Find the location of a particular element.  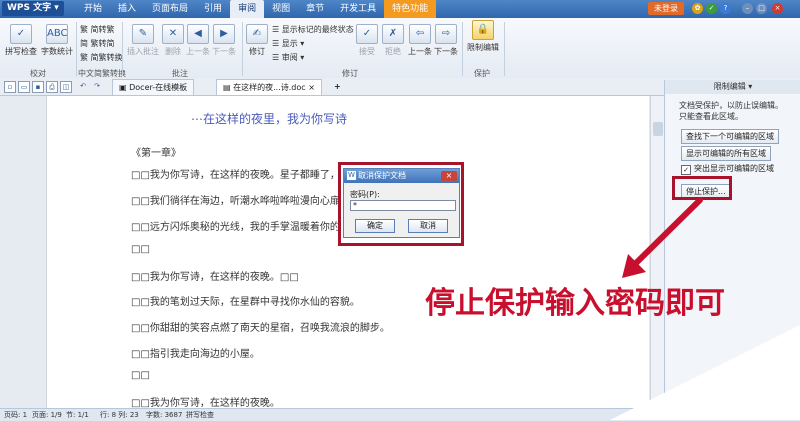

lock-icon: 🔒 is located at coordinates (483, 30).